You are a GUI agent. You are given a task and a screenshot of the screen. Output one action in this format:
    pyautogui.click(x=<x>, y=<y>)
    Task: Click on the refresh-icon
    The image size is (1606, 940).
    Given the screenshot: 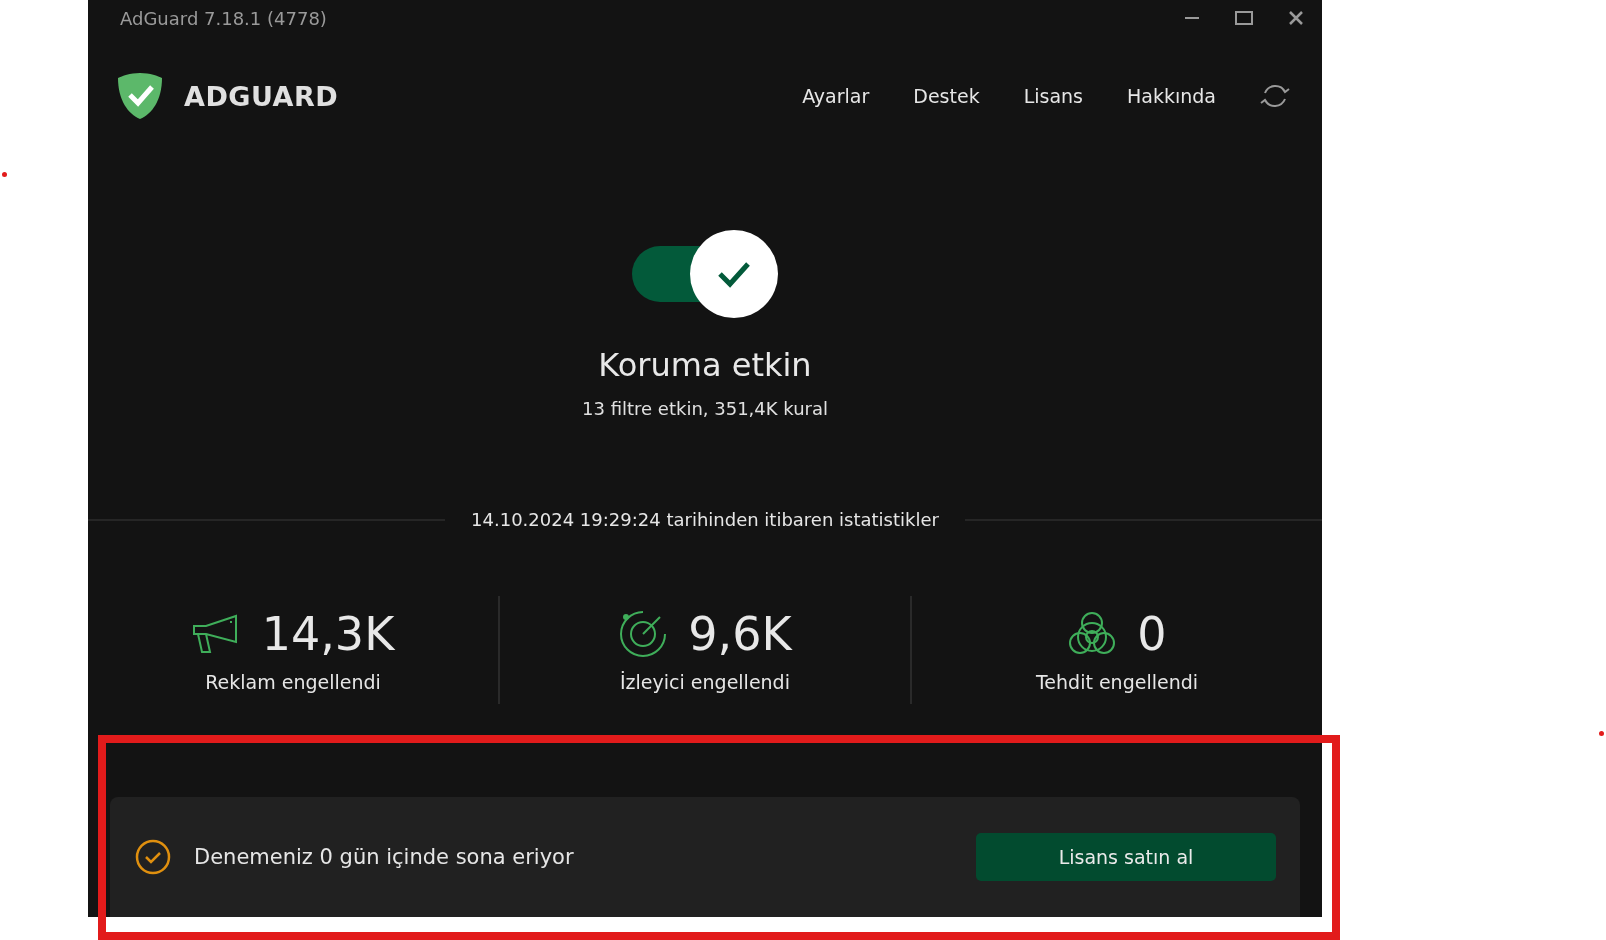 What is the action you would take?
    pyautogui.click(x=1275, y=96)
    